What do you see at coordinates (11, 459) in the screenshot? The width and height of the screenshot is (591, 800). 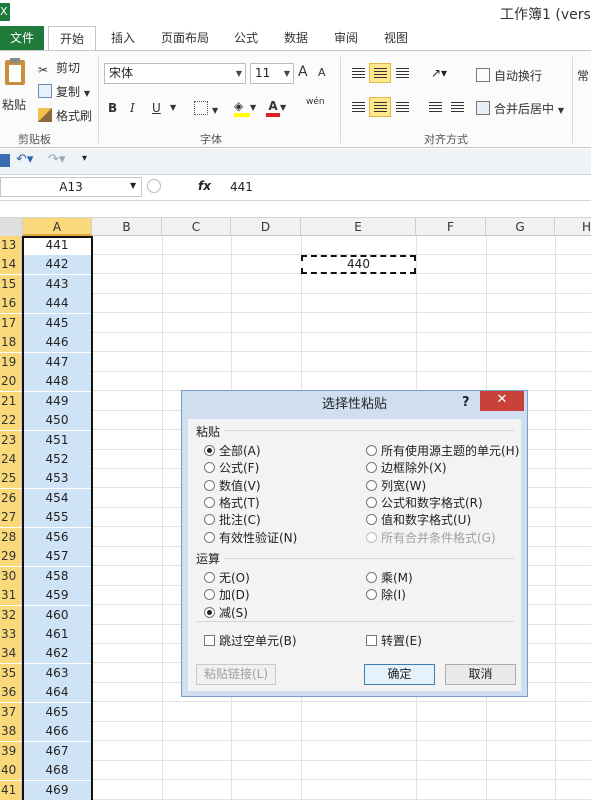 I see `row-header: 24` at bounding box center [11, 459].